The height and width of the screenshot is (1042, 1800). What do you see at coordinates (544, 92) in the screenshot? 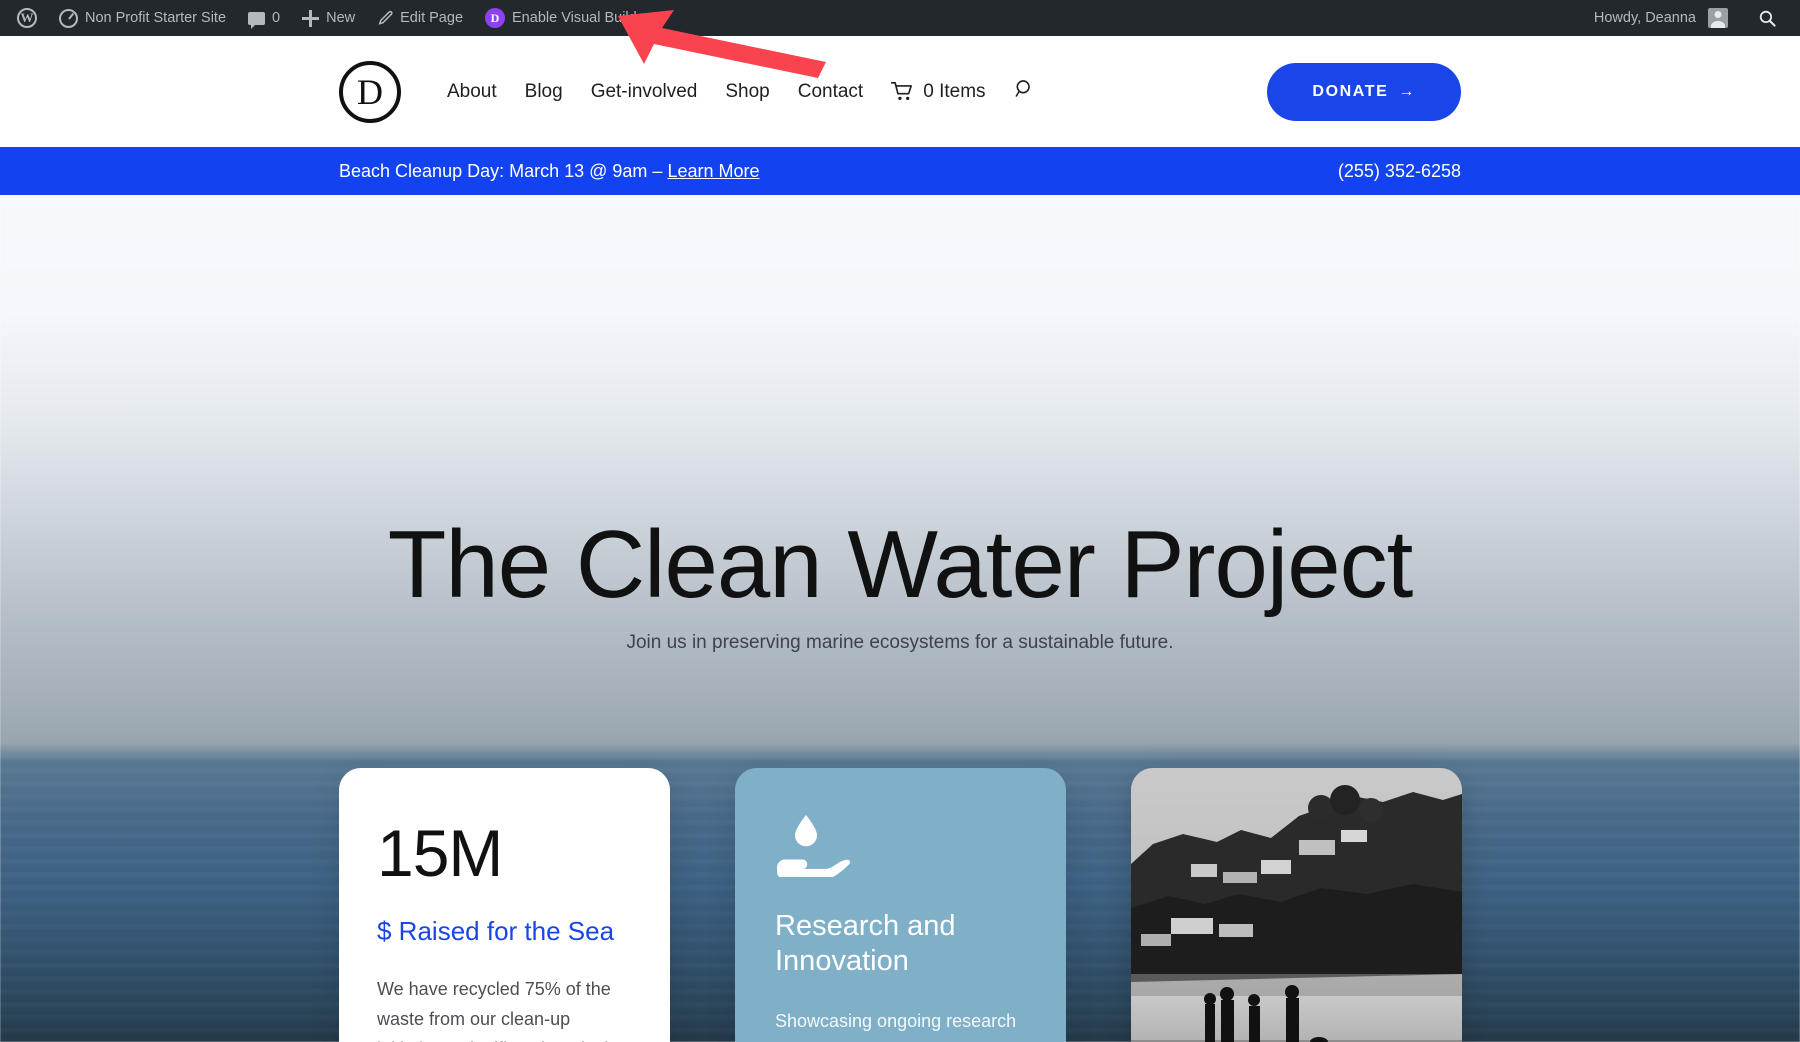
I see `nav-item-blog: Blog` at bounding box center [544, 92].